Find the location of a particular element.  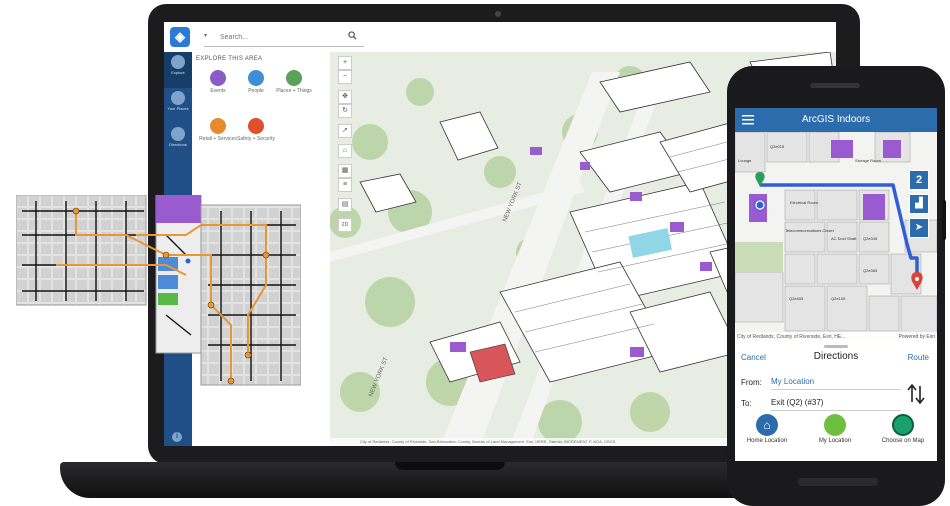

explore-title: EXPLORE THIS AREA is located at coordinates (229, 59).